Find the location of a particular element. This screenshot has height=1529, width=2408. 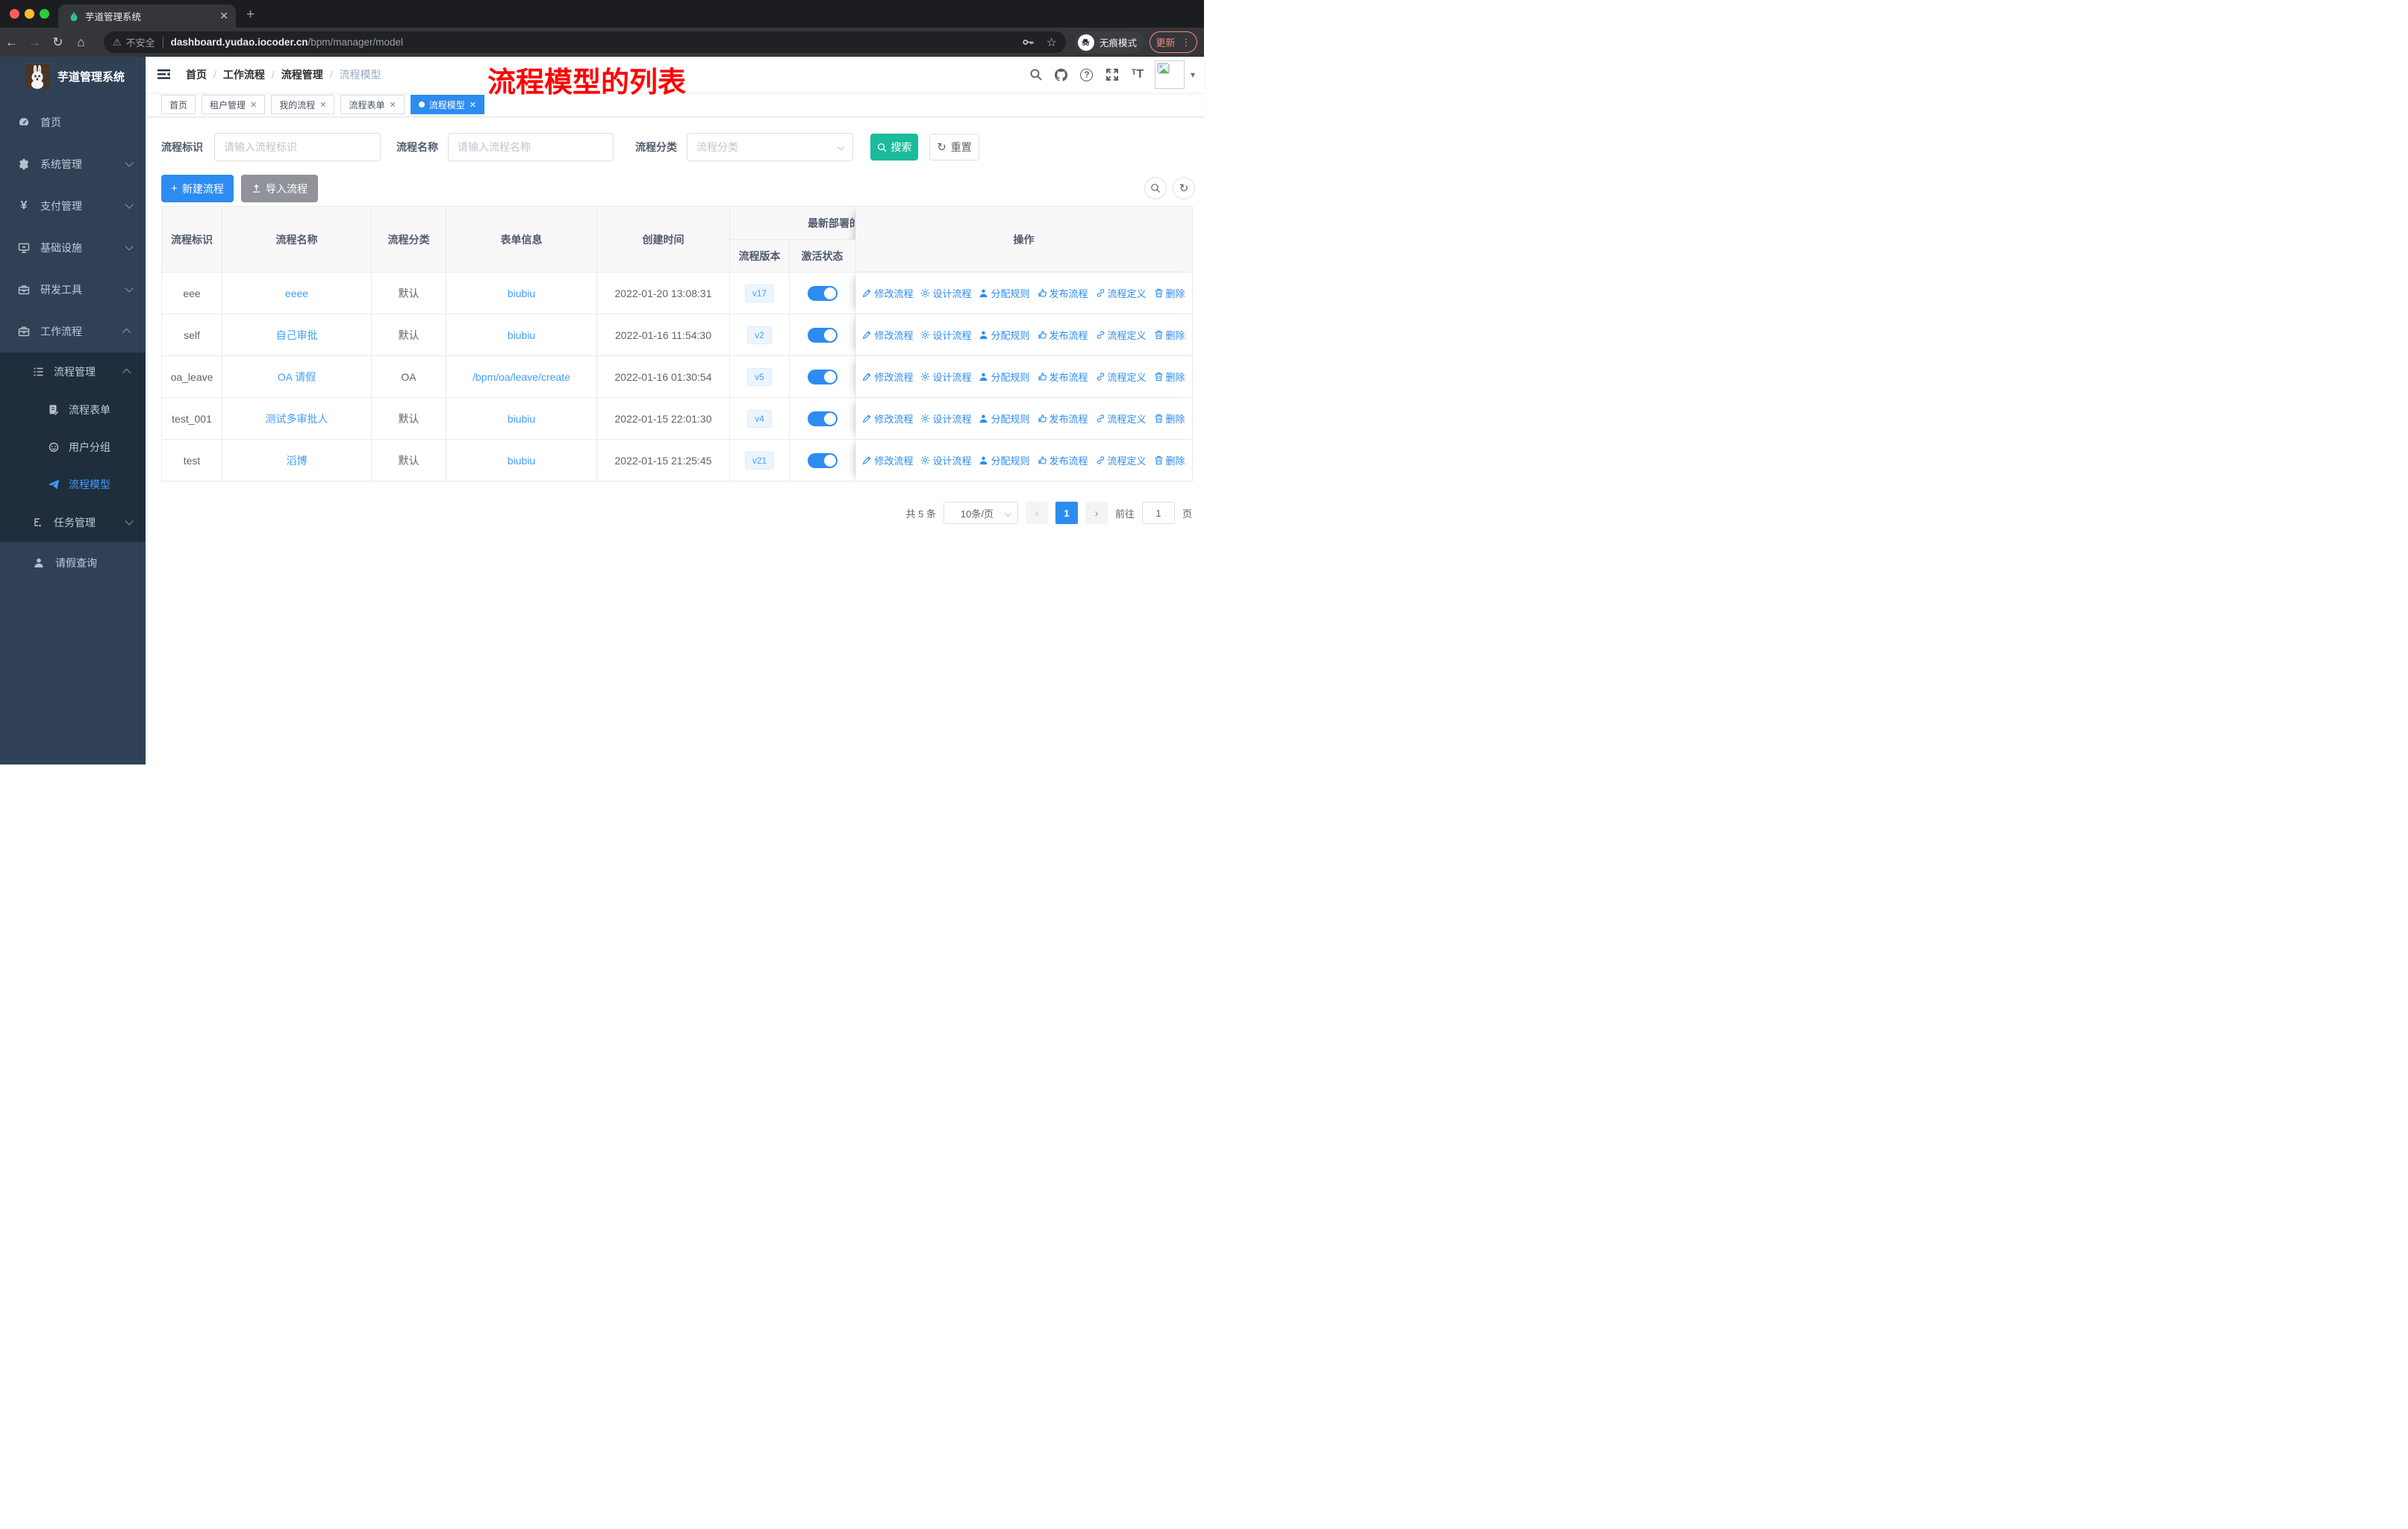

form-info-link: /bpm/oa/leave/create is located at coordinates (521, 377).